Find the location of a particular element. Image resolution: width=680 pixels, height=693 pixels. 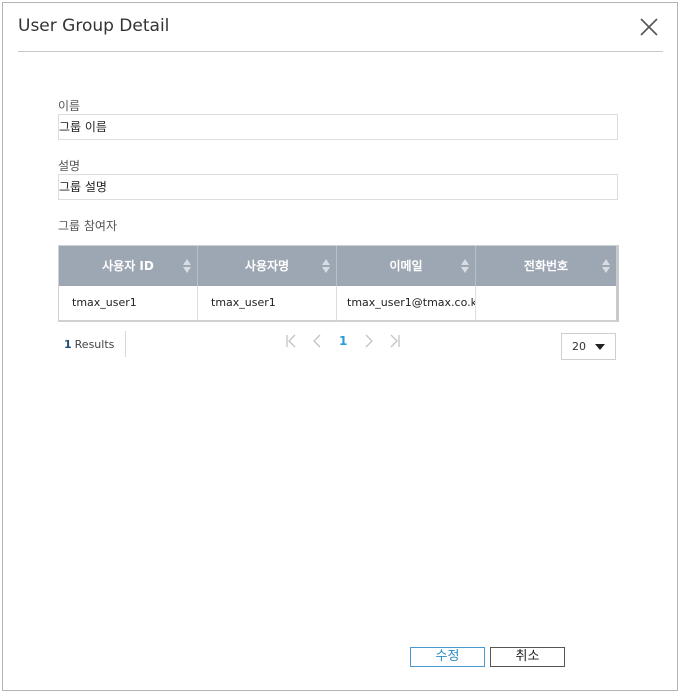

column-header-label: 전화번호 is located at coordinates (546, 266).